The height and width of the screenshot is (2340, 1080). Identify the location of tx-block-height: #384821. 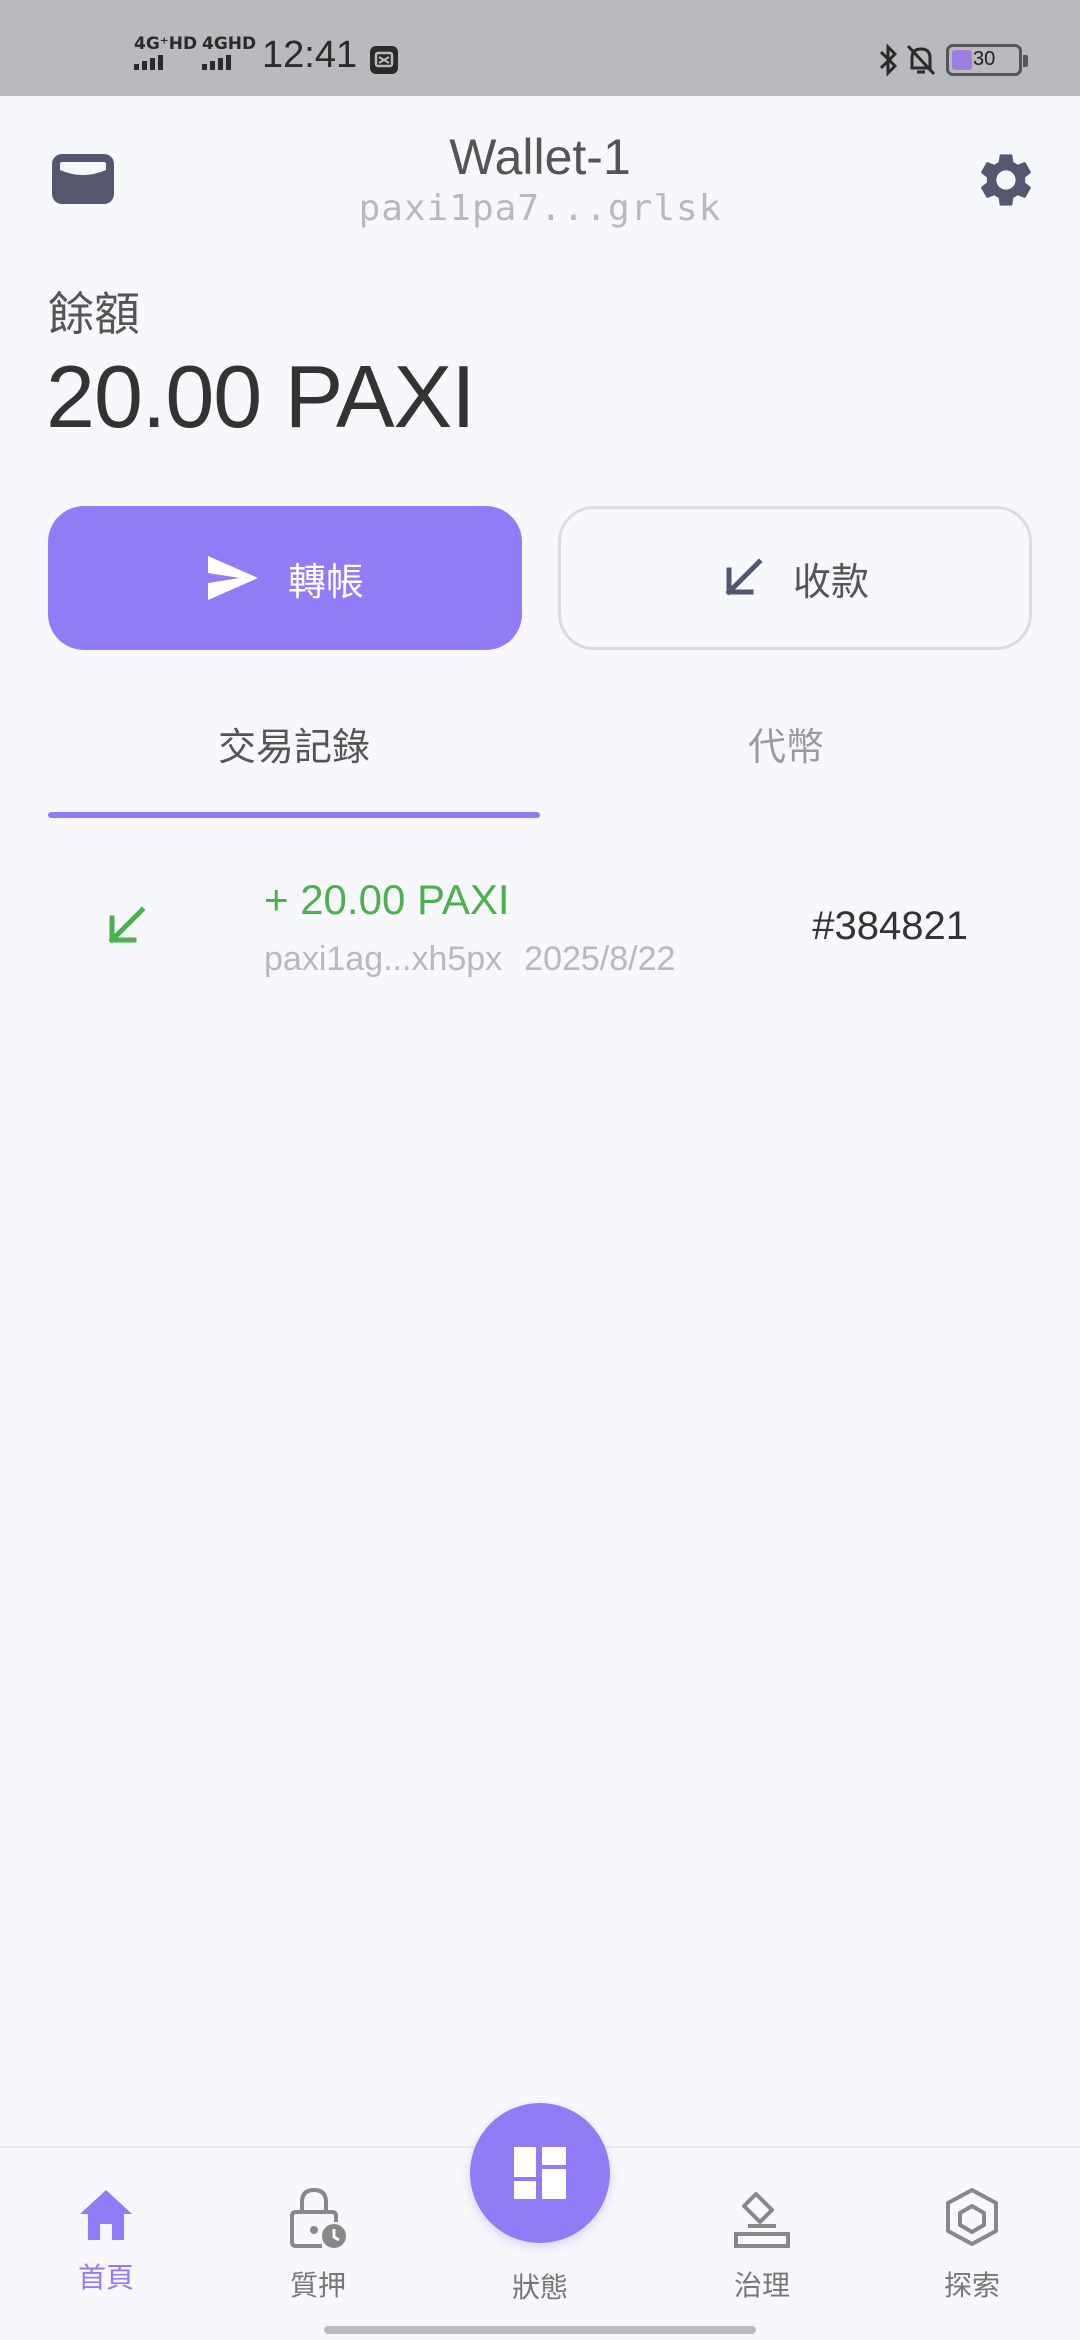
(890, 926).